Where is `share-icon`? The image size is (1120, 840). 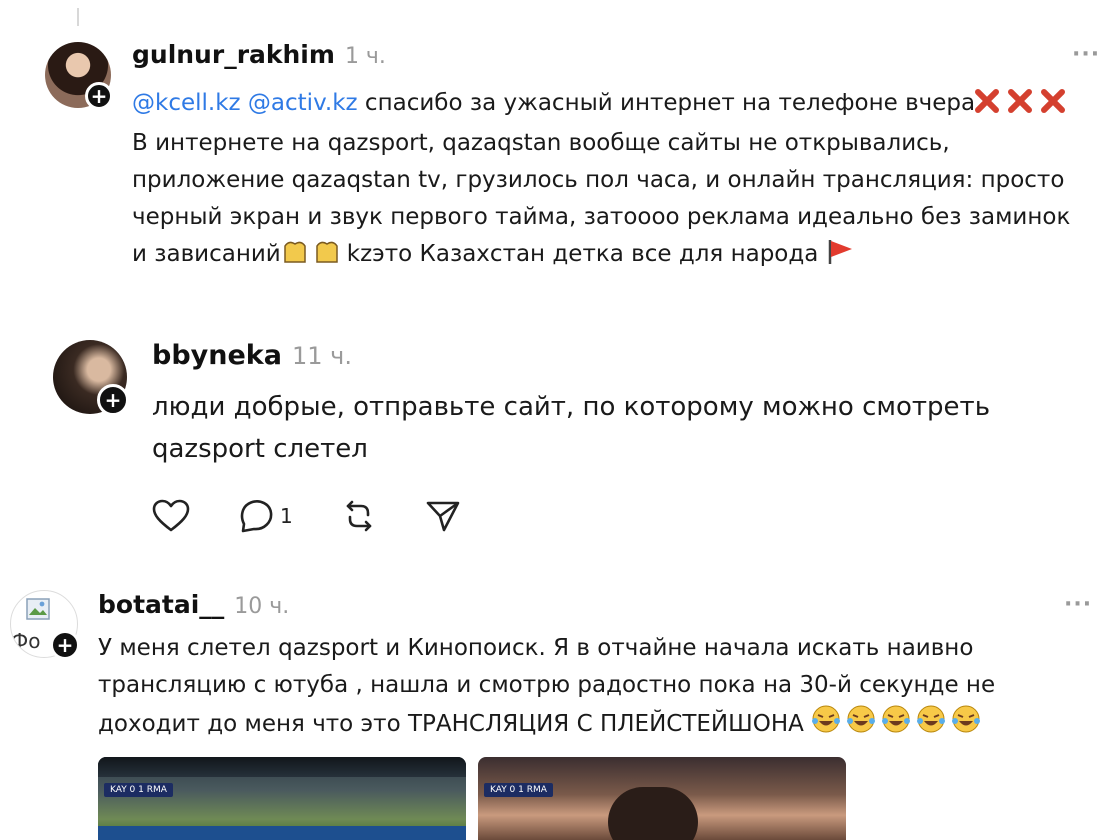 share-icon is located at coordinates (443, 516).